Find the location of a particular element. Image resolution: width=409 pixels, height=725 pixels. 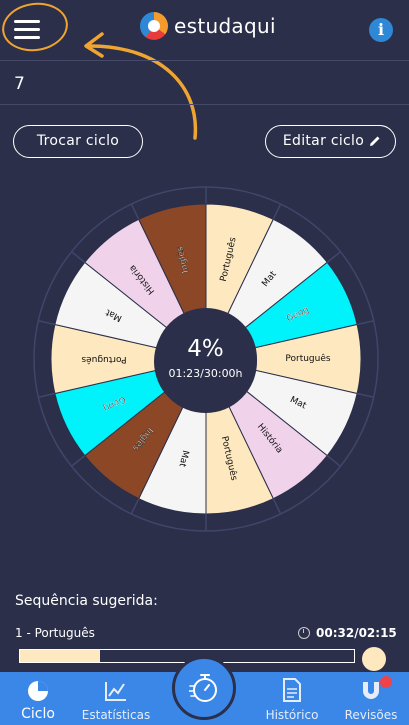

highlight-ring is located at coordinates (36, 28).